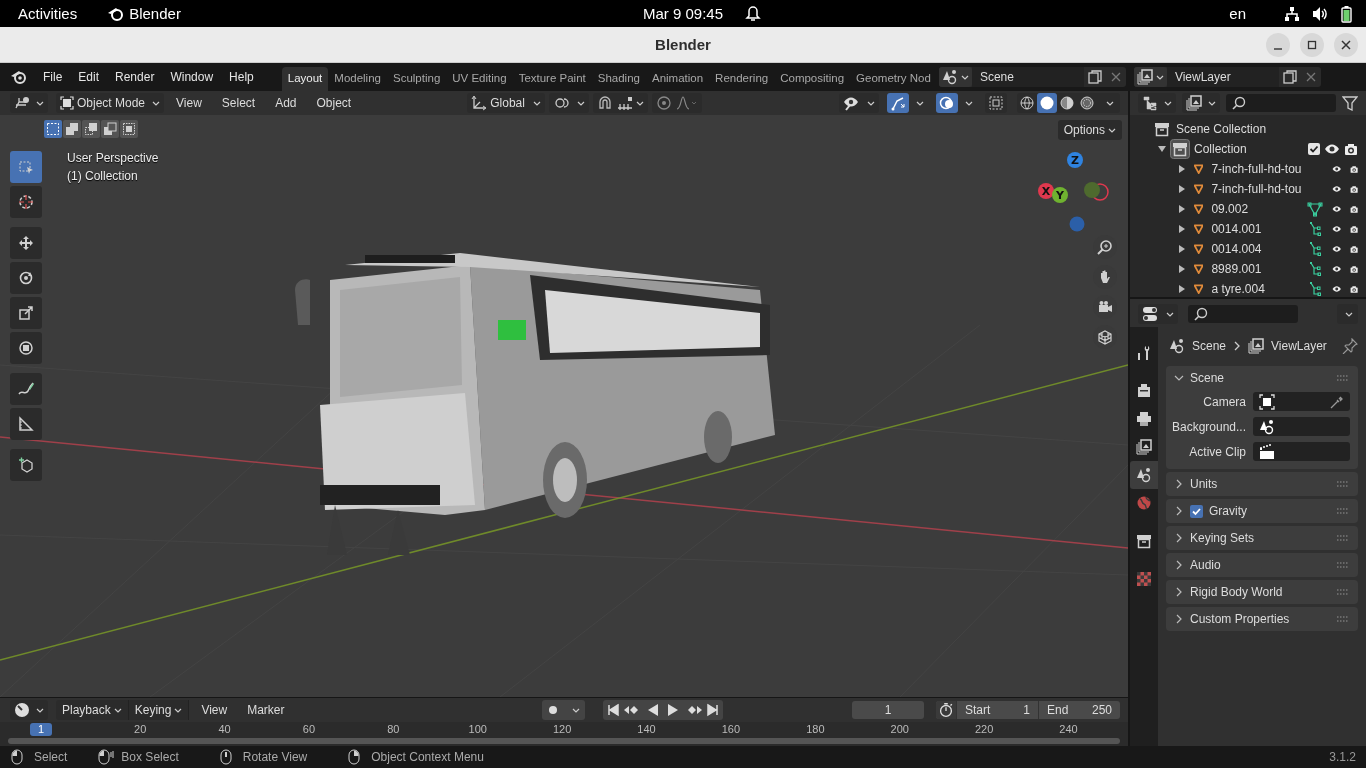 Image resolution: width=1366 pixels, height=768 pixels. What do you see at coordinates (192, 77) in the screenshot?
I see `menu-item: Window` at bounding box center [192, 77].